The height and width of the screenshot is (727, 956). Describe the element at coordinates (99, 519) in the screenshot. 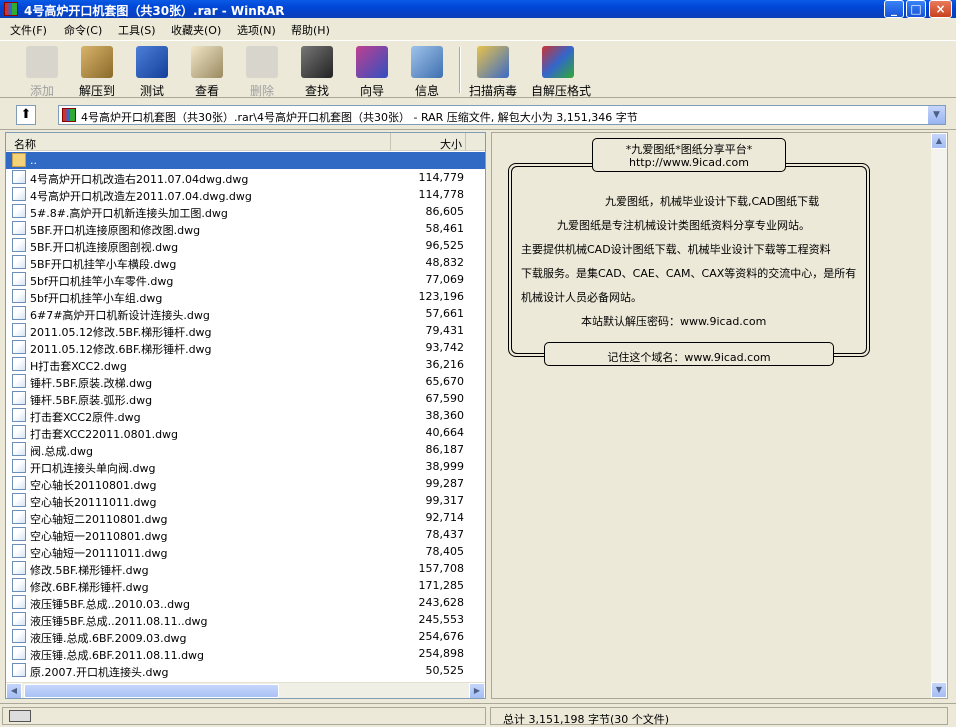

I see `file-name: 空心轴短二20110801.dwg` at that location.